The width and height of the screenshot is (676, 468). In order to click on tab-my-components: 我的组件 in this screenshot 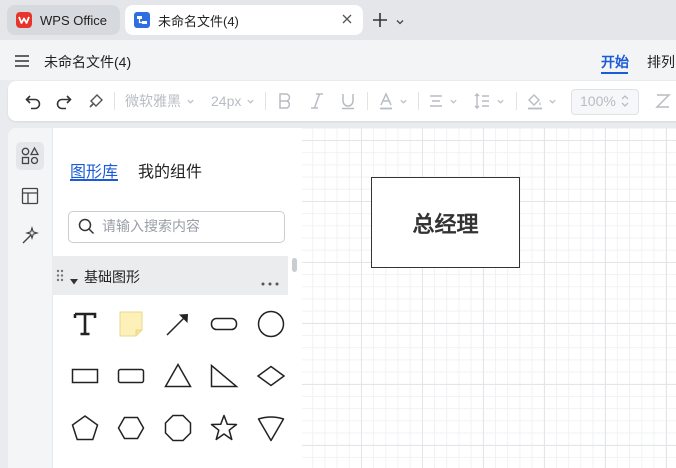, I will do `click(170, 170)`.